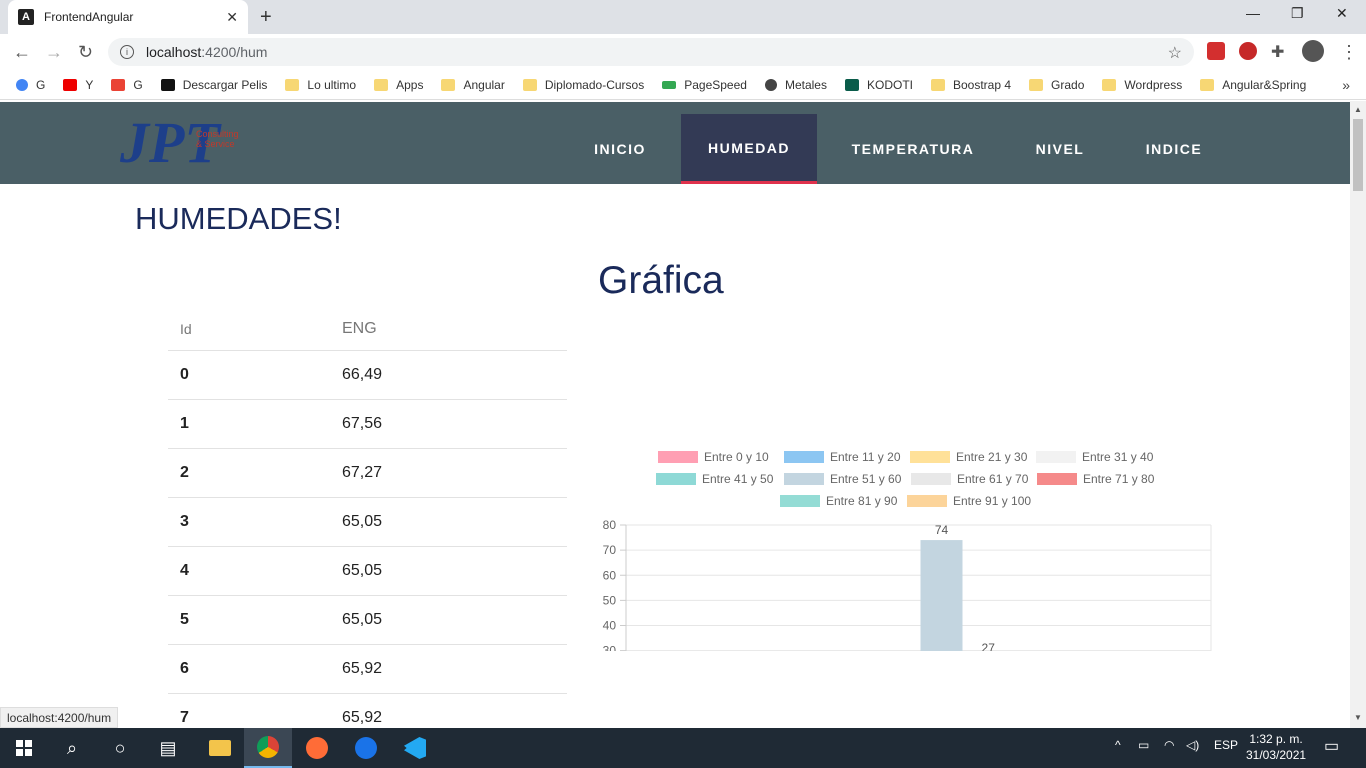 The image size is (1366, 768). What do you see at coordinates (770, 84) in the screenshot?
I see `globe-icon` at bounding box center [770, 84].